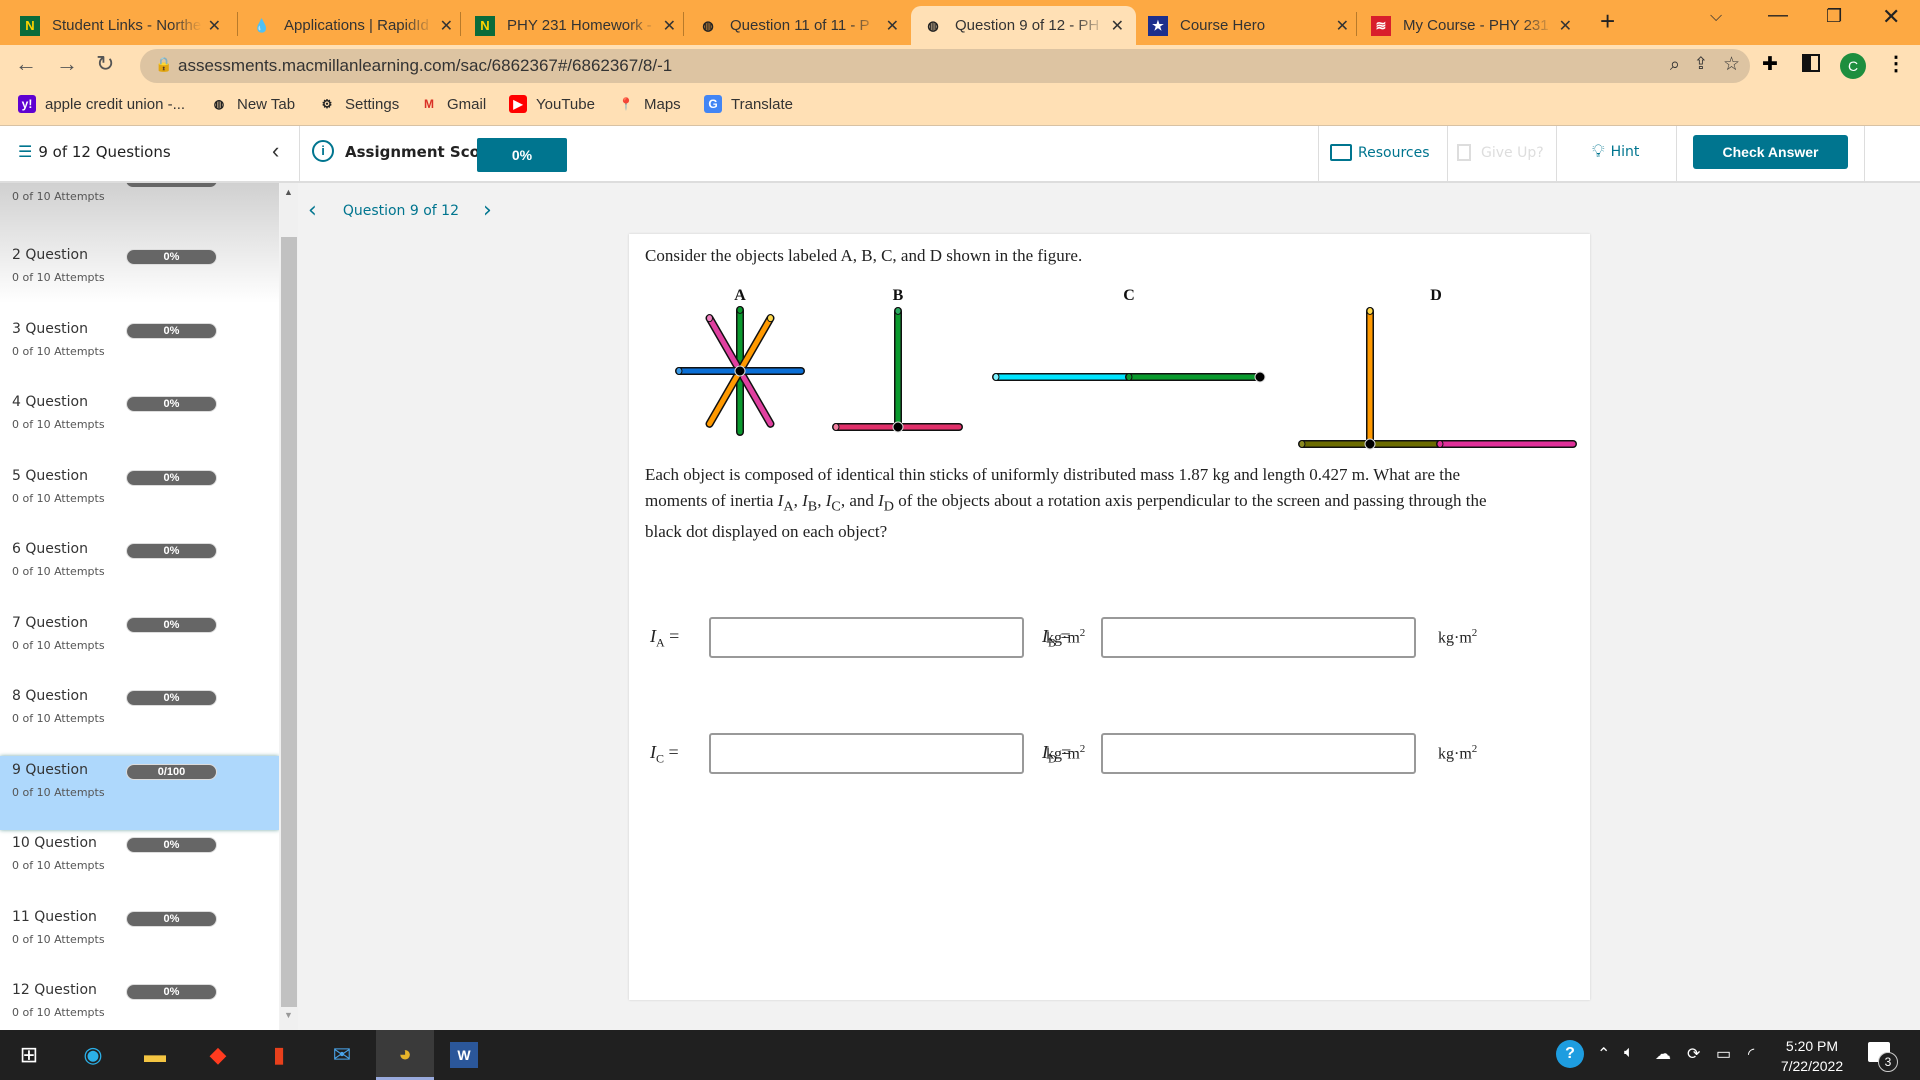  What do you see at coordinates (139, 792) in the screenshot?
I see `sidebar-question-item: 9 Question 0/100 0 of 10 Attempts` at bounding box center [139, 792].